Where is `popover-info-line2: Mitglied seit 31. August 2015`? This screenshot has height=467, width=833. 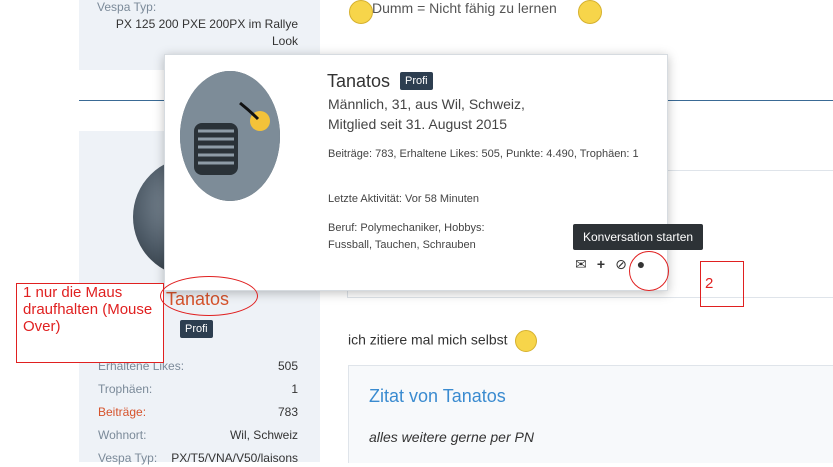 popover-info-line2: Mitglied seit 31. August 2015 is located at coordinates (418, 124).